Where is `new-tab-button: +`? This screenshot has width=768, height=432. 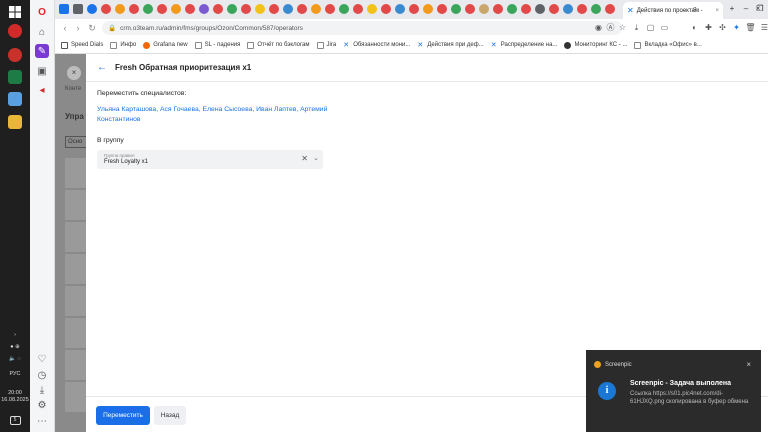
new-tab-button: + is located at coordinates (732, 9).